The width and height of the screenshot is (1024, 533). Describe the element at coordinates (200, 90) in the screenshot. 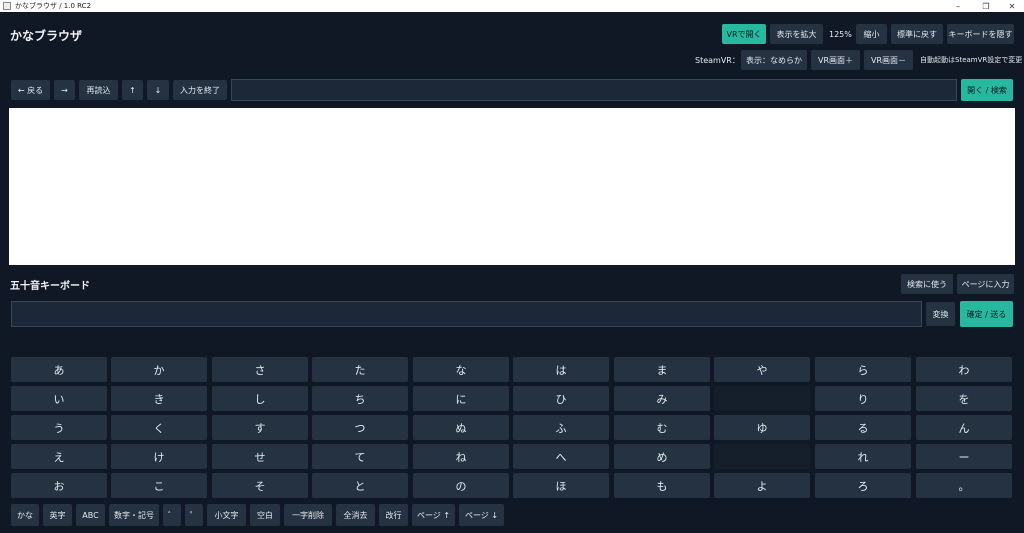

I see `end-input-button: 入力を終了` at that location.